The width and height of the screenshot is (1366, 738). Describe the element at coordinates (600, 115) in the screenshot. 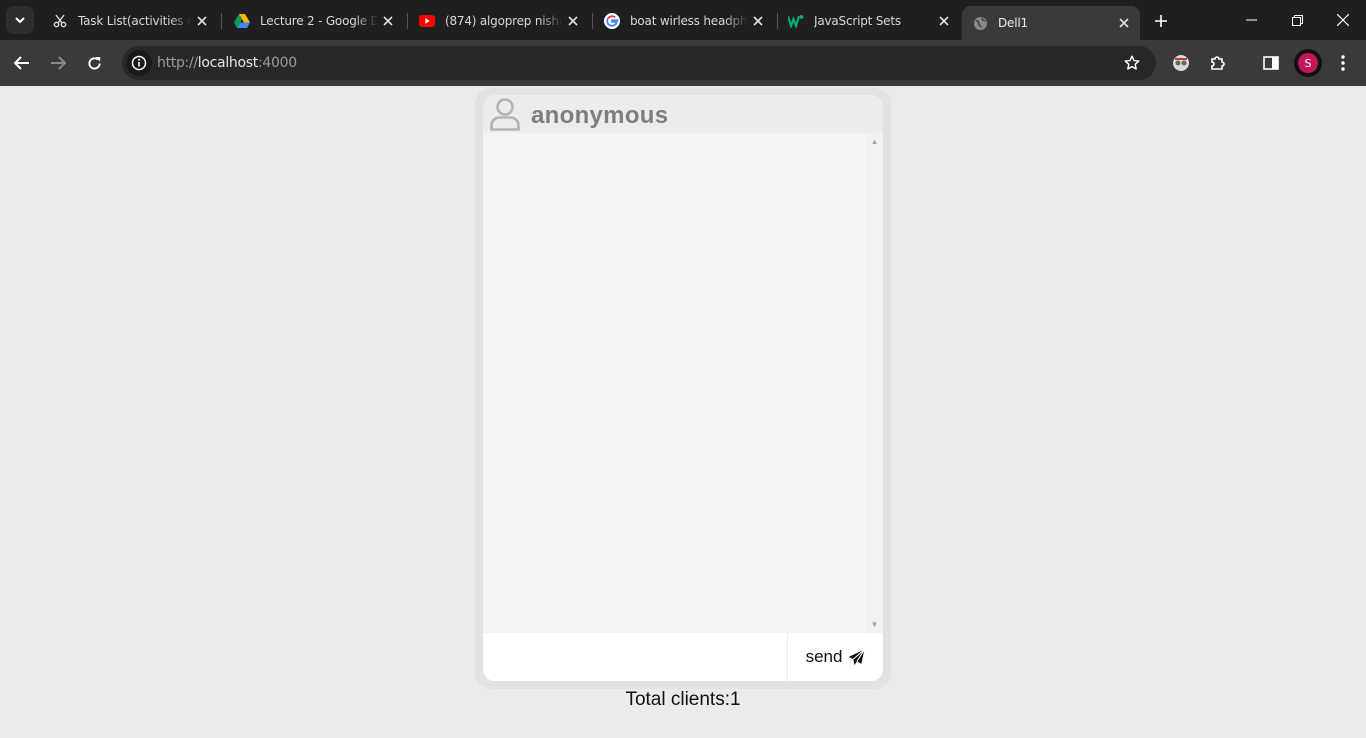

I see `username: anonymous` at that location.